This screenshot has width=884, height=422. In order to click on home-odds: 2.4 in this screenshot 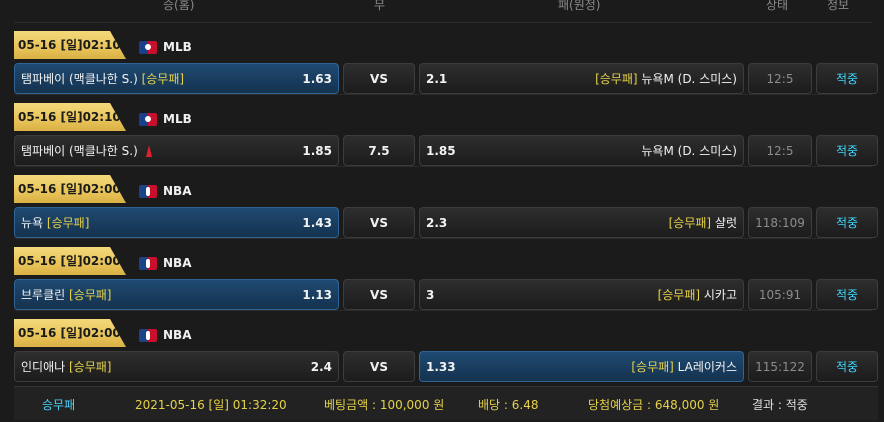, I will do `click(321, 366)`.